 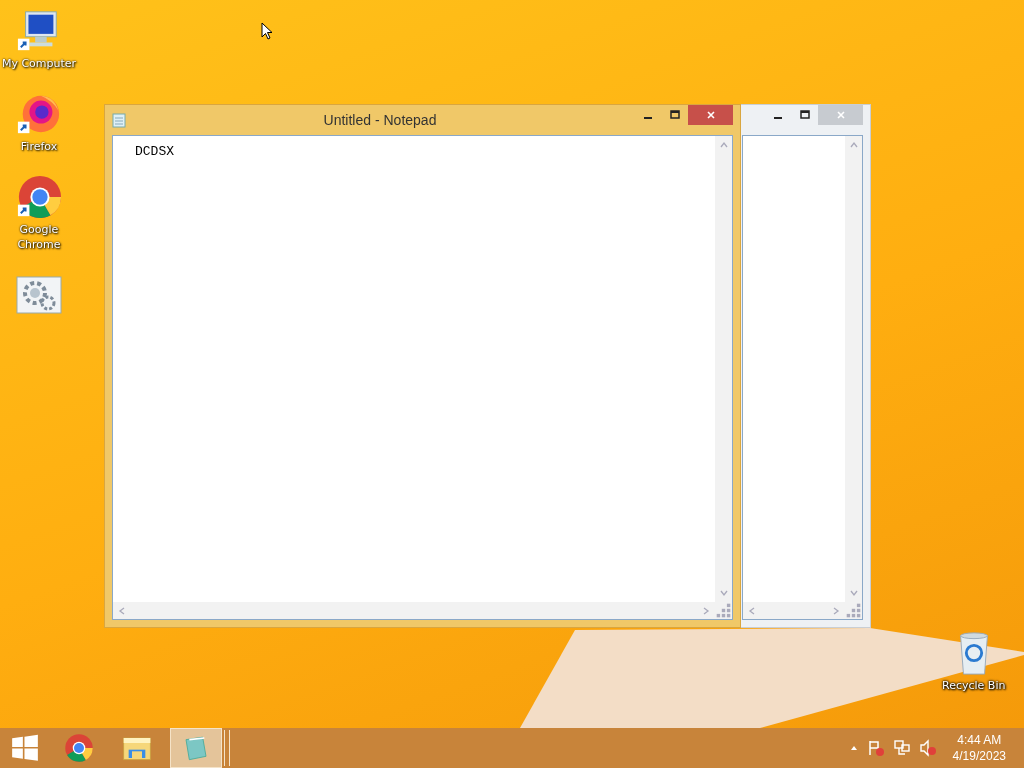 What do you see at coordinates (875, 748) in the screenshot?
I see `flag-error-icon` at bounding box center [875, 748].